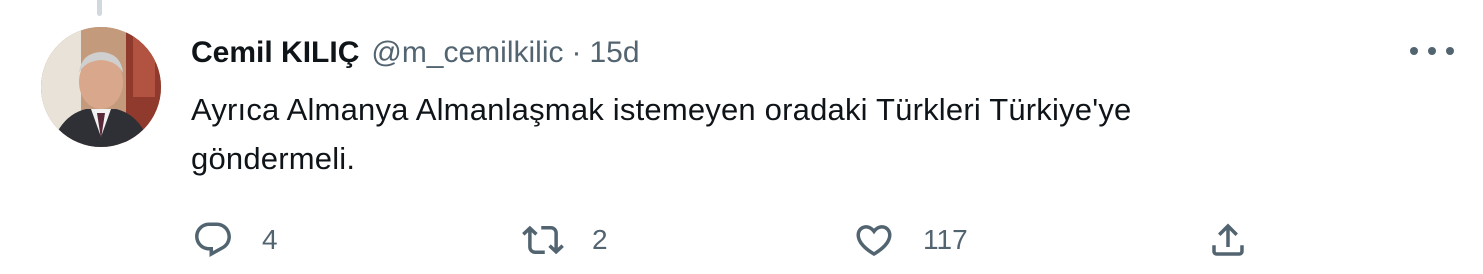 This screenshot has height=274, width=1483. What do you see at coordinates (99, 8) in the screenshot?
I see `thread-connector-line` at bounding box center [99, 8].